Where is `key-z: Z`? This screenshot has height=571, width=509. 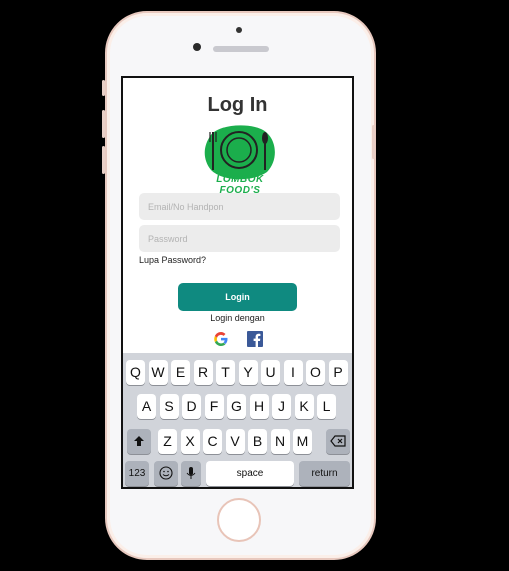 key-z: Z is located at coordinates (167, 441).